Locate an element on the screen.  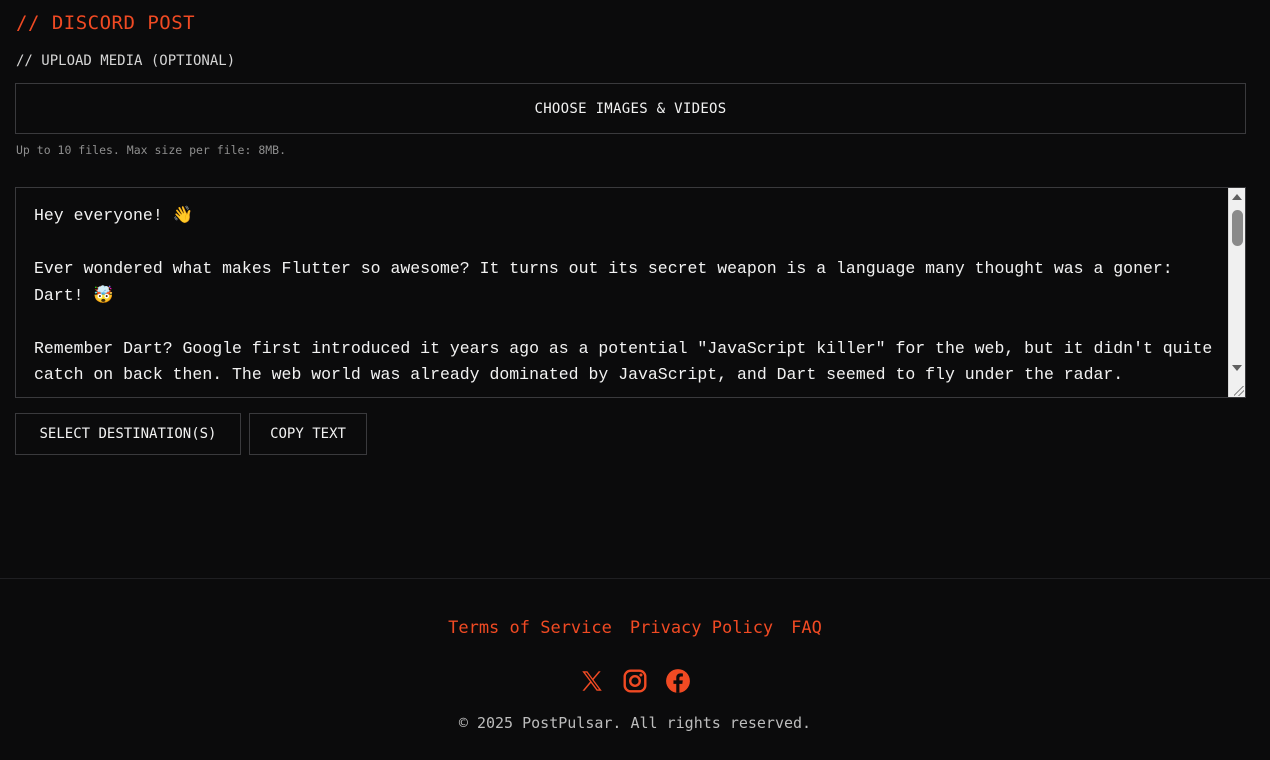
x-icon is located at coordinates (592, 681).